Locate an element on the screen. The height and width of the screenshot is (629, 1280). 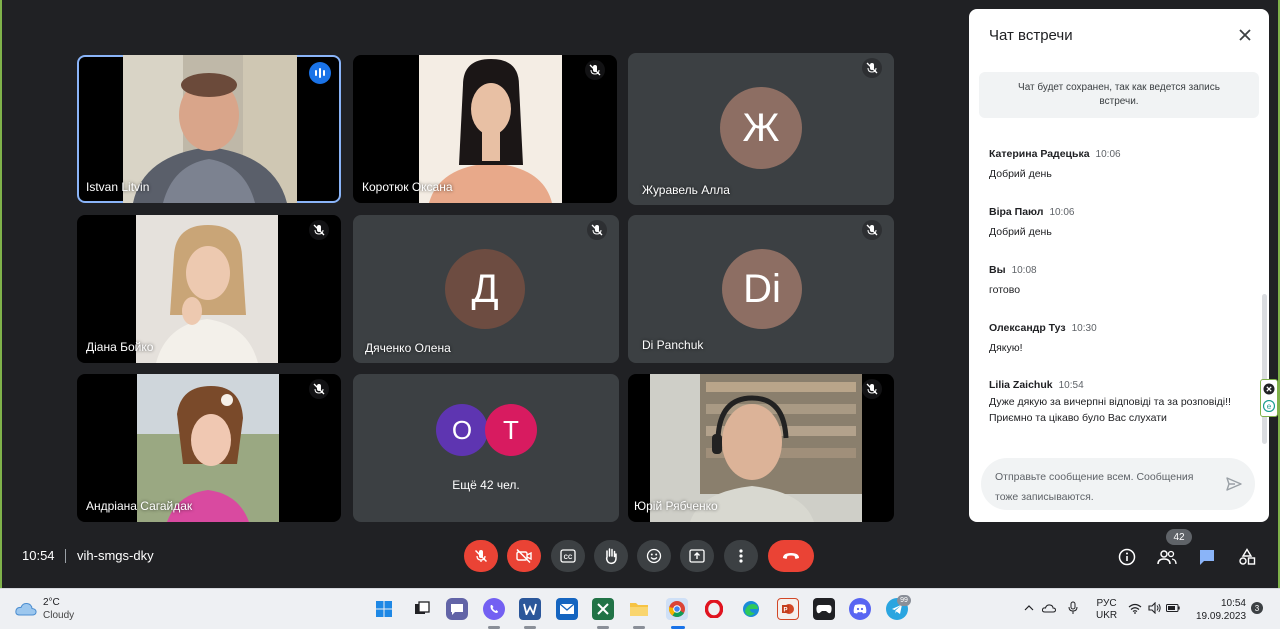
language-code: РУС is located at coordinates (1106, 603).